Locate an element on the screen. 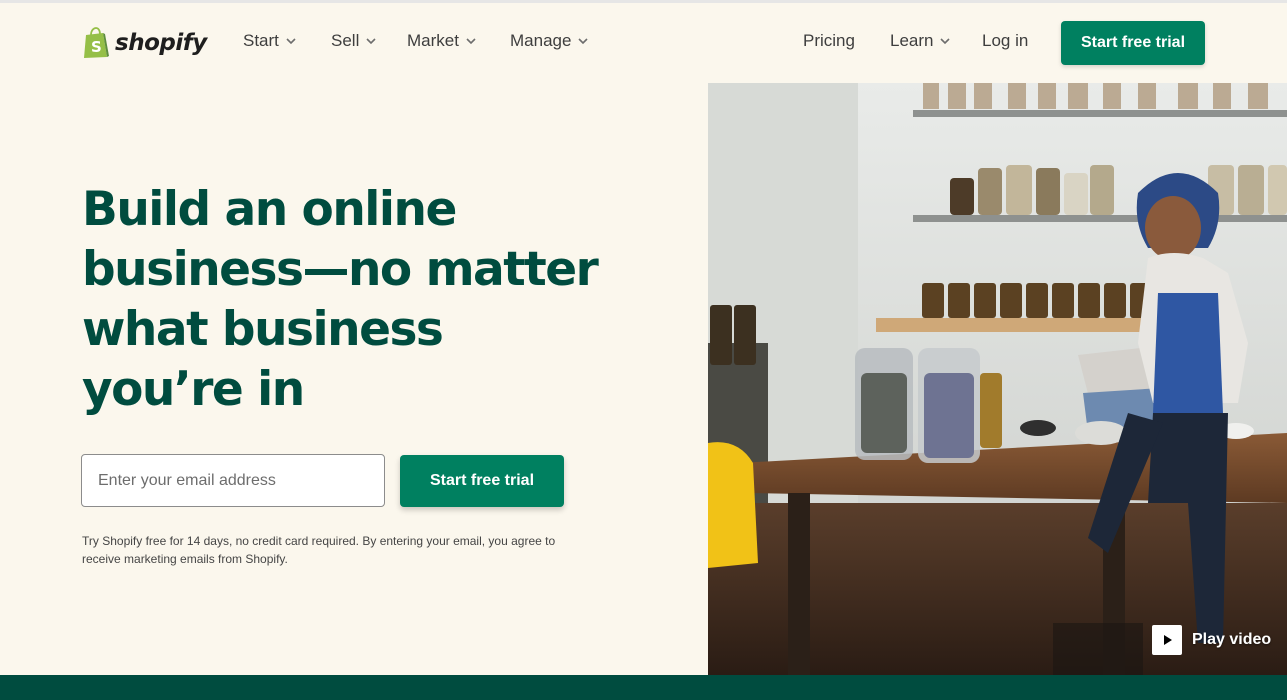 This screenshot has height=700, width=1287. nav-market: Market is located at coordinates (442, 41).